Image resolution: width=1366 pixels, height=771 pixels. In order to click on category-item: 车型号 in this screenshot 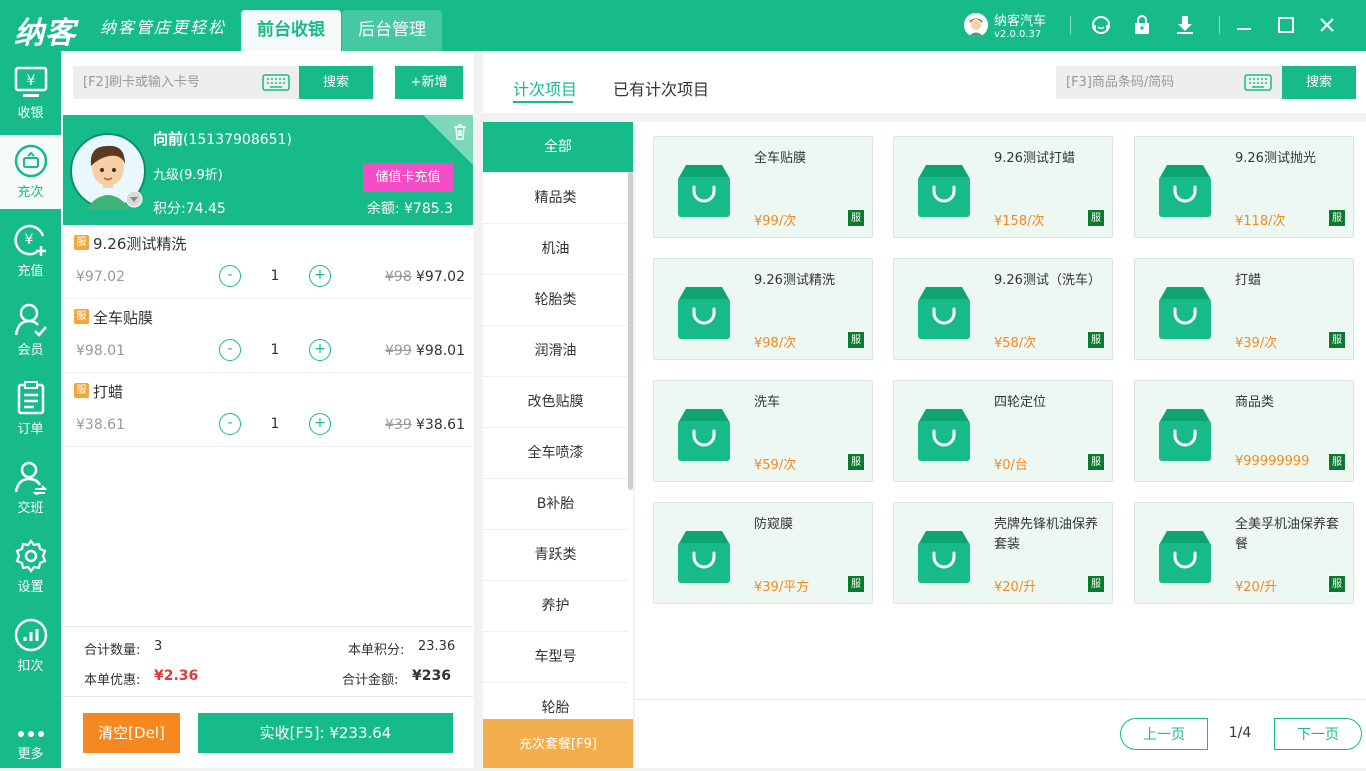, I will do `click(555, 657)`.